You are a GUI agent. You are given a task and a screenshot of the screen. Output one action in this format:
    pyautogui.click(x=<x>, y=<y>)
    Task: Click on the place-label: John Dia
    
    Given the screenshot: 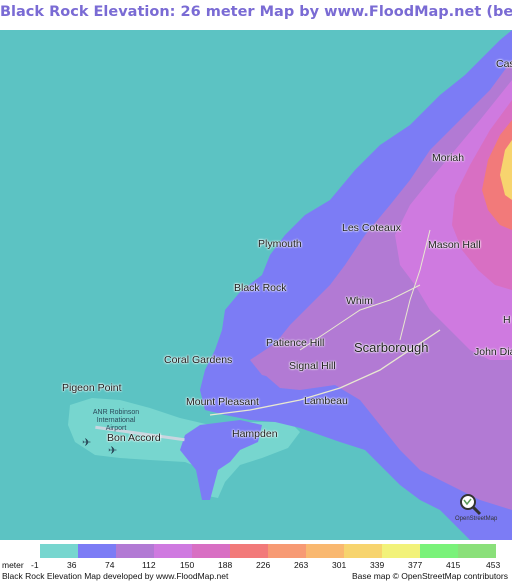 What is the action you would take?
    pyautogui.click(x=493, y=352)
    